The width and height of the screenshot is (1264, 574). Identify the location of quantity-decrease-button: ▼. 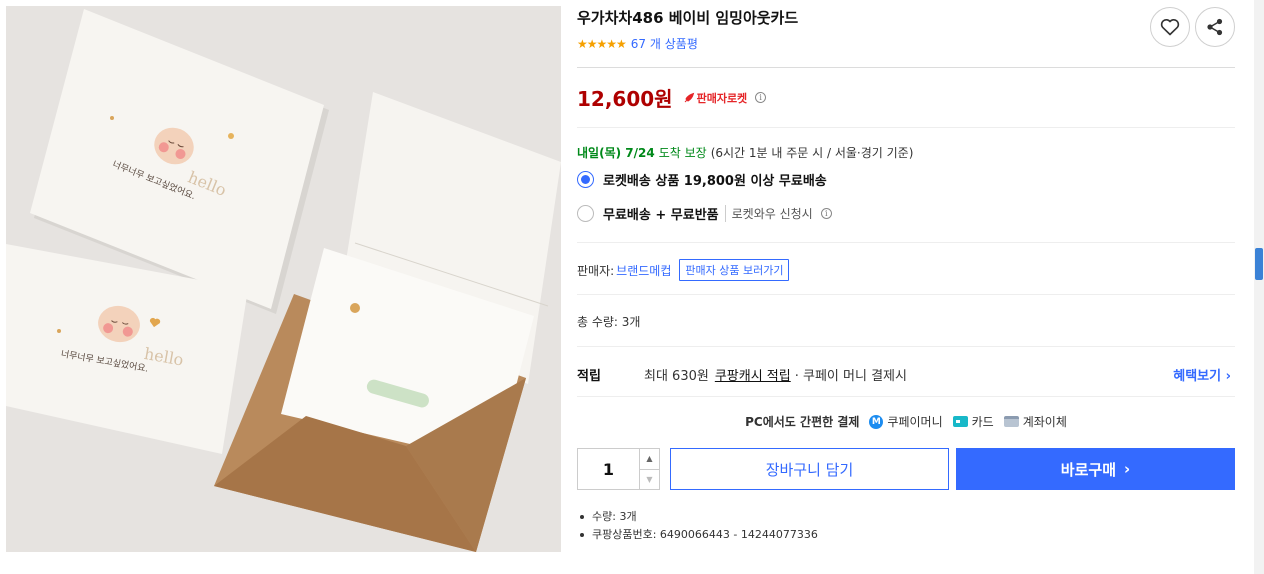
(649, 479).